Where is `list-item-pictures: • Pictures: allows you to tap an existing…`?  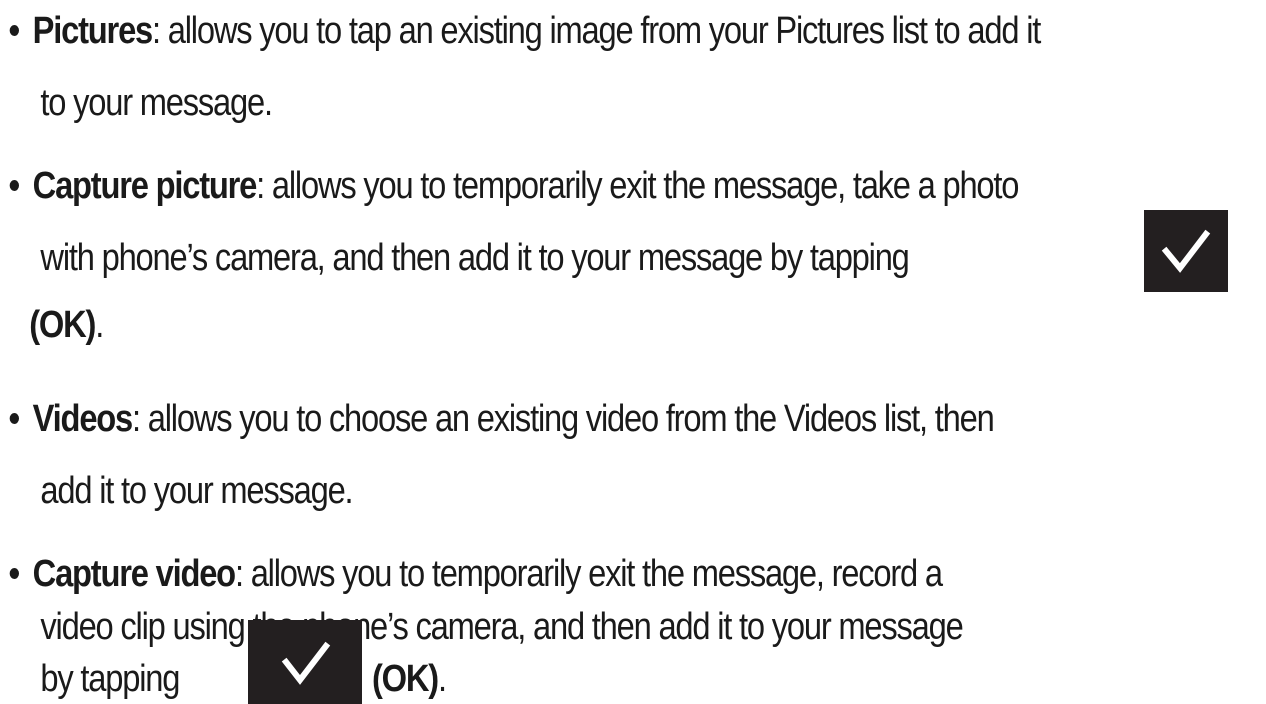 list-item-pictures: • Pictures: allows you to tap an existing… is located at coordinates (521, 31).